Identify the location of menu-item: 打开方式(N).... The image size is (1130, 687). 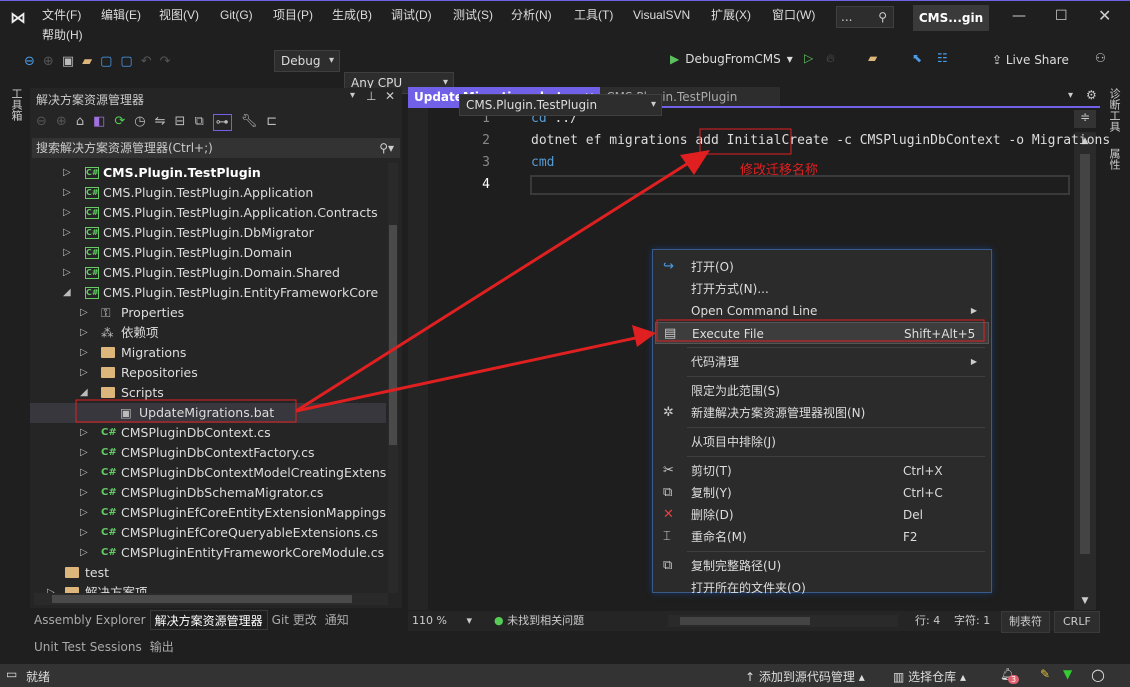
(822, 289).